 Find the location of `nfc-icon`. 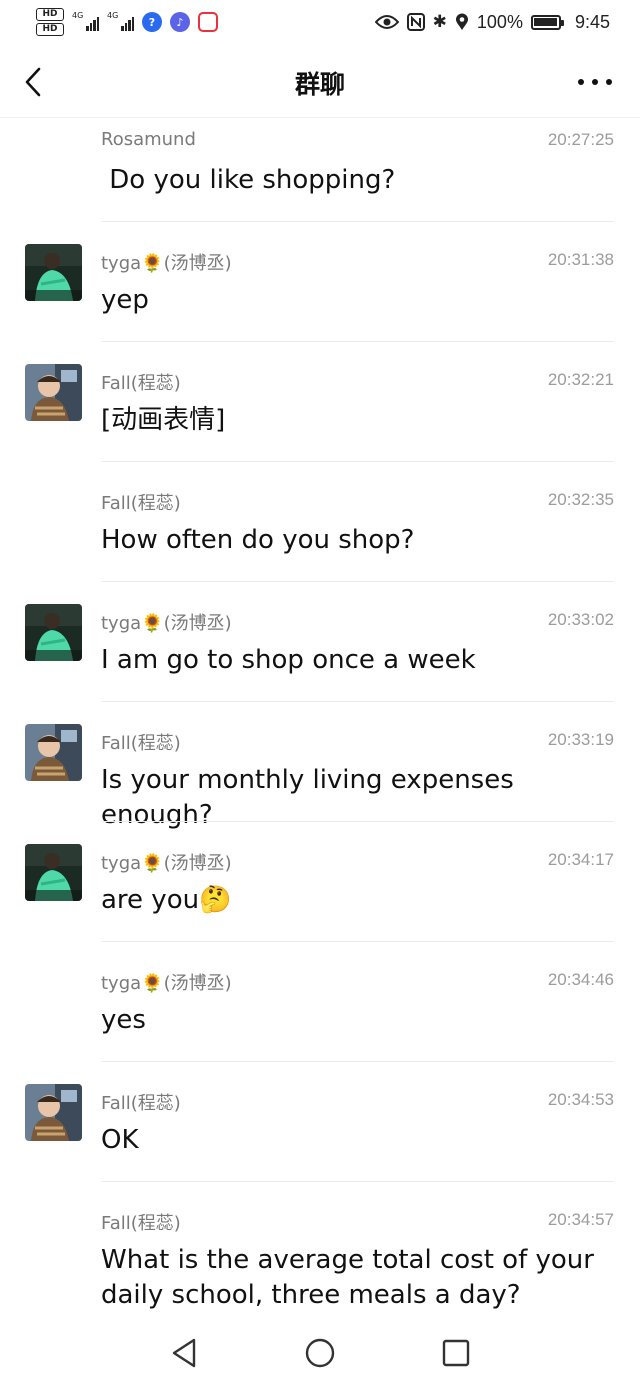

nfc-icon is located at coordinates (415, 22).